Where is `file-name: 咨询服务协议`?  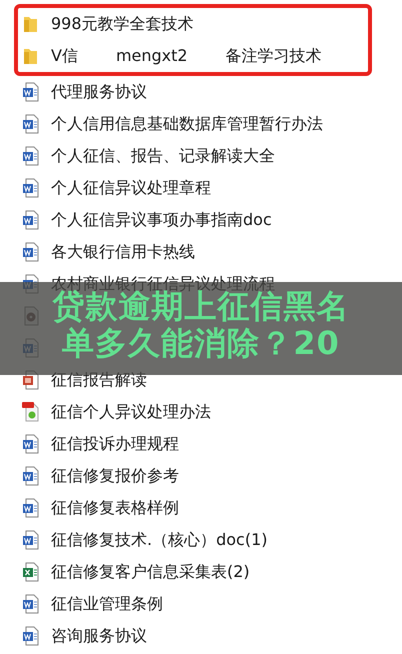 file-name: 咨询服务协议 is located at coordinates (99, 636).